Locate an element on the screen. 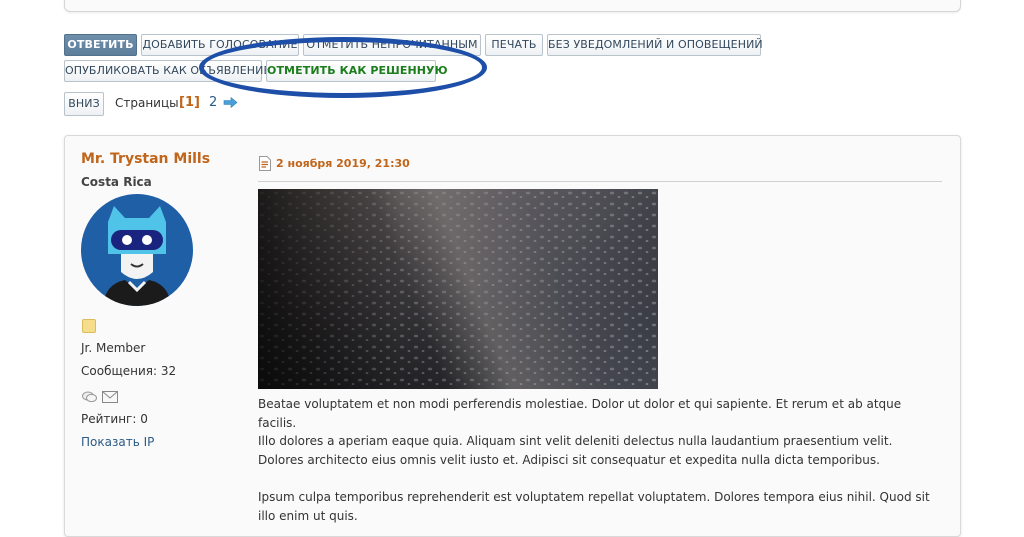 This screenshot has width=1024, height=537. print-button: ПЕЧАТЬ is located at coordinates (514, 45).